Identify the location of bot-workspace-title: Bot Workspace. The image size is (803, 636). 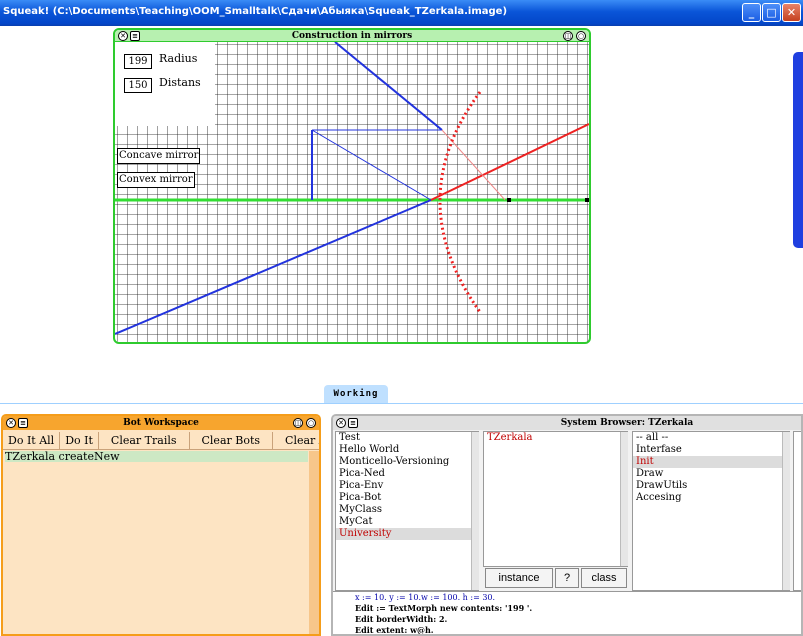
(161, 423).